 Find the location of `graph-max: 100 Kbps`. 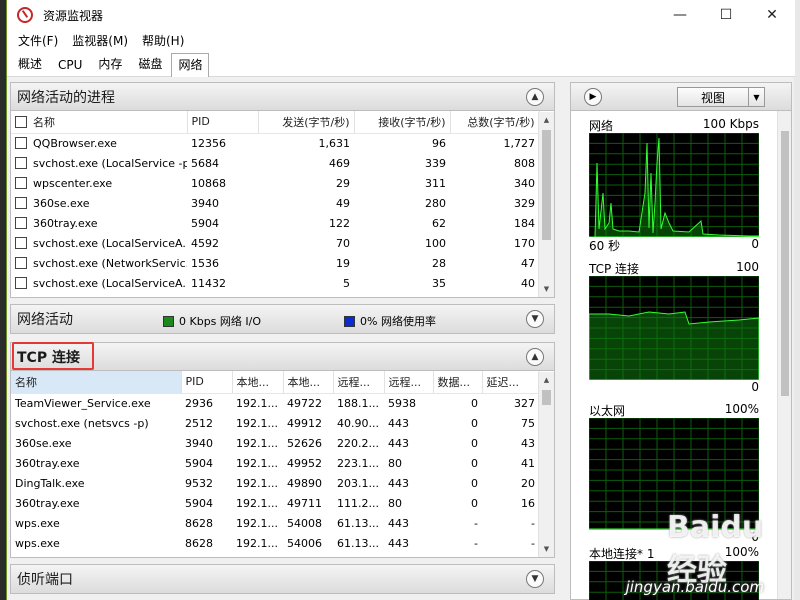

graph-max: 100 Kbps is located at coordinates (730, 124).